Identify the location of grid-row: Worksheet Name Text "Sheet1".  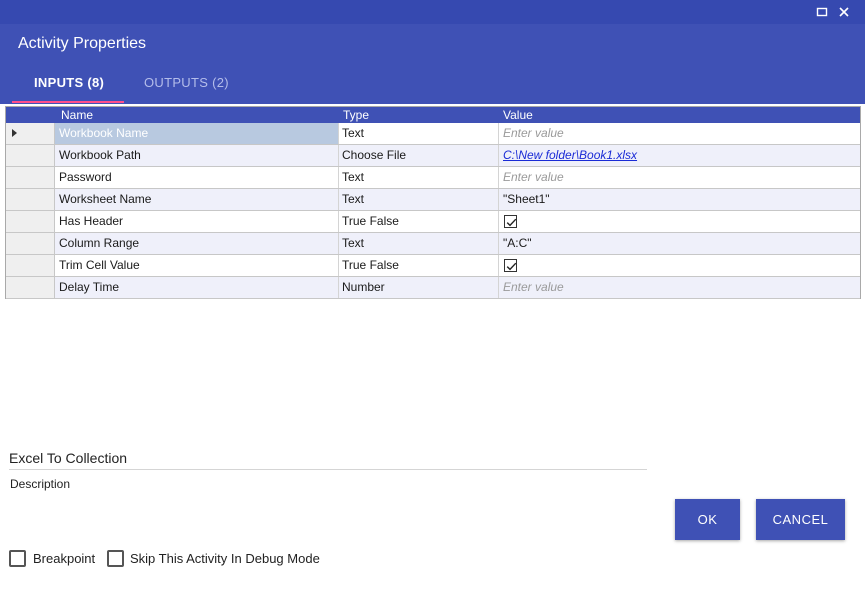
(433, 200).